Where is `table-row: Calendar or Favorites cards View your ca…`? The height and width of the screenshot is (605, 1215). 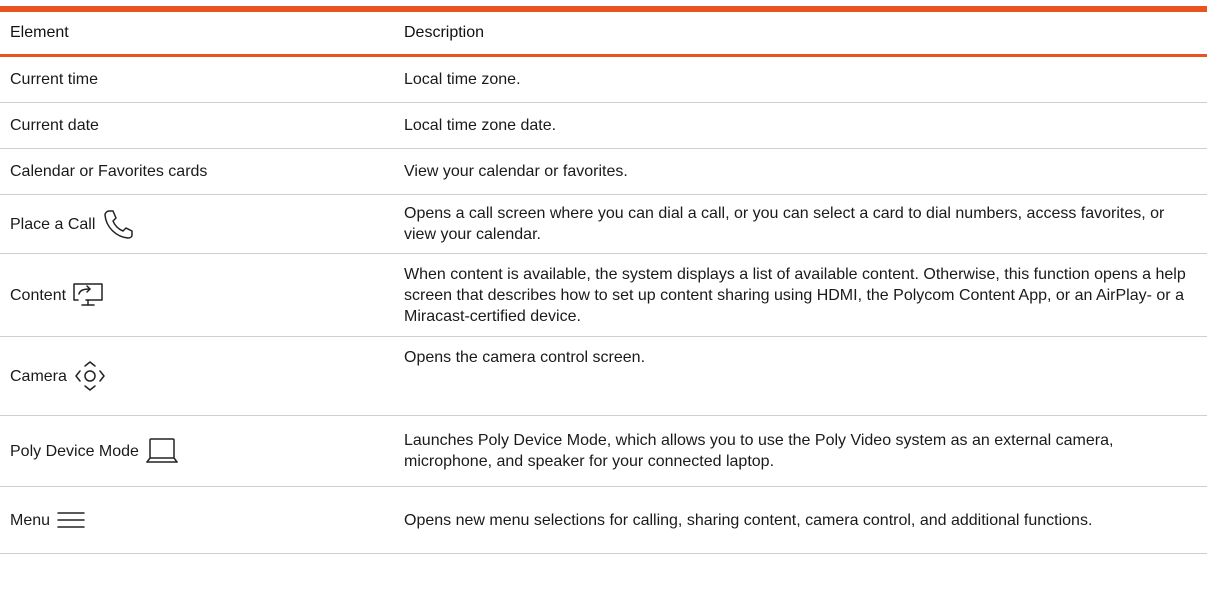
table-row: Calendar or Favorites cards View your ca… is located at coordinates (603, 171).